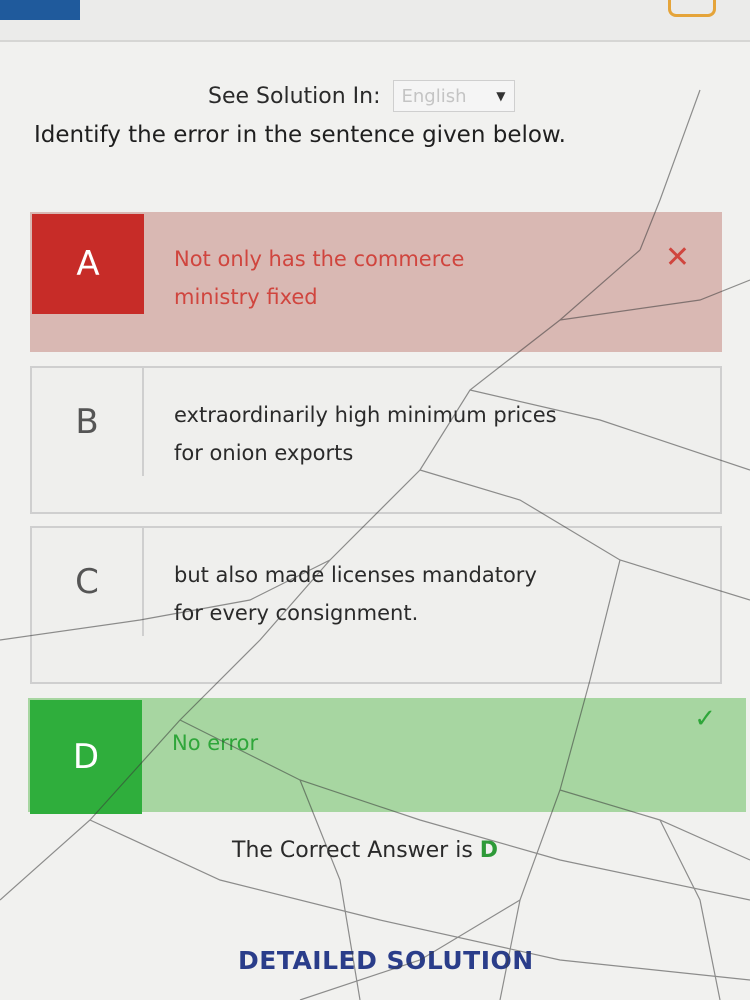 The image size is (750, 1000). I want to click on option-letter: A, so click(88, 264).